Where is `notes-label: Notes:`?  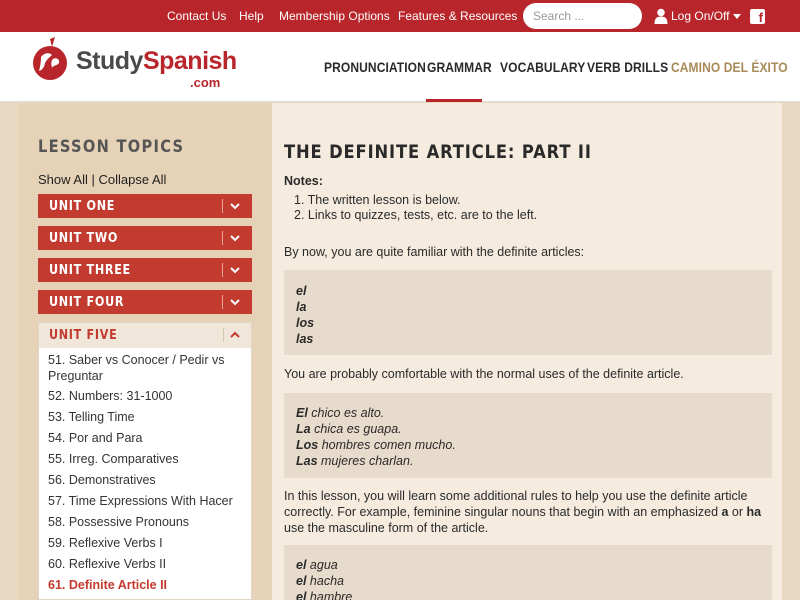 notes-label: Notes: is located at coordinates (303, 181).